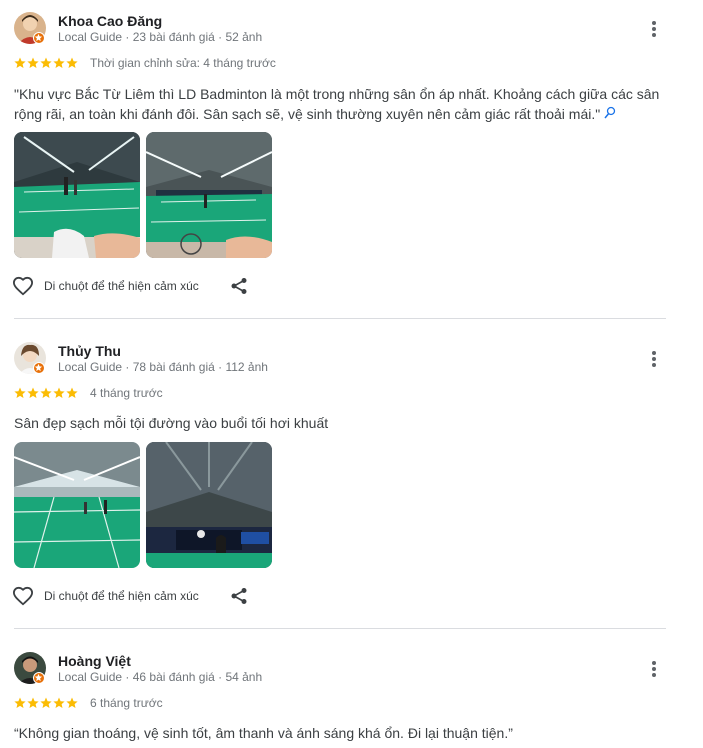  Describe the element at coordinates (126, 703) in the screenshot. I see `review-time: 6 tháng trước` at that location.